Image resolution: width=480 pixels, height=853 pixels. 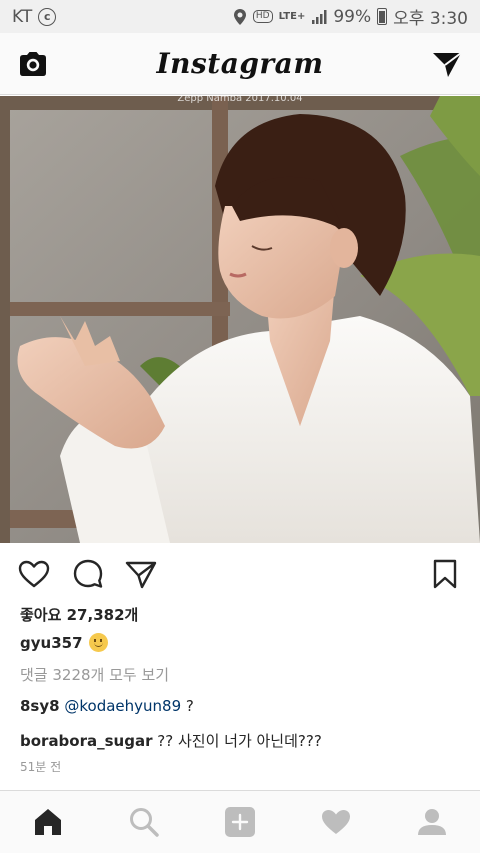 I want to click on home-icon, so click(x=48, y=822).